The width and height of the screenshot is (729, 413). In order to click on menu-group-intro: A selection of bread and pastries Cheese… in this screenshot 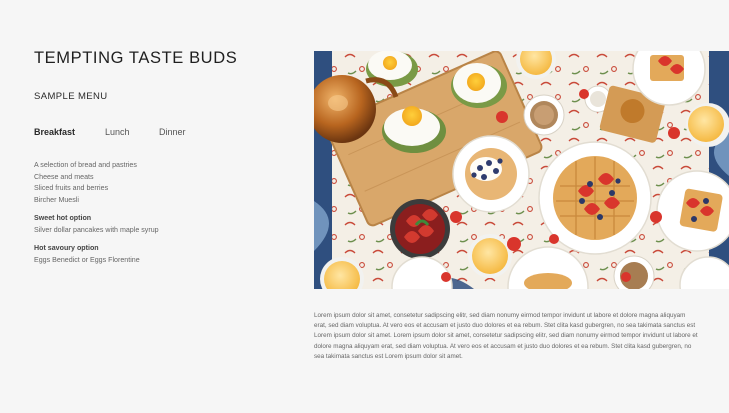, I will do `click(149, 183)`.